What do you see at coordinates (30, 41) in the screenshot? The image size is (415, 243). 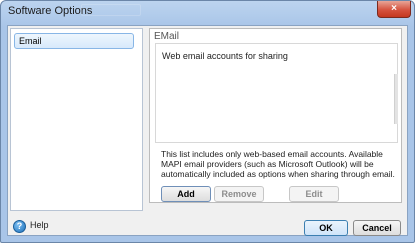 I see `sidebar-item-label: Email` at bounding box center [30, 41].